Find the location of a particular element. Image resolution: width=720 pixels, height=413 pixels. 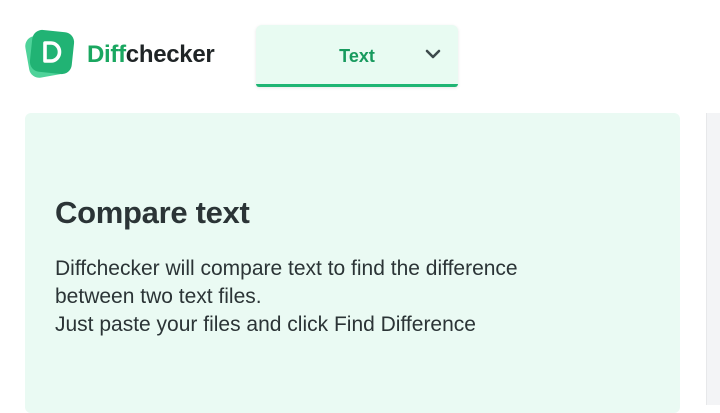

intro-description-line: between two text files. is located at coordinates (158, 296).